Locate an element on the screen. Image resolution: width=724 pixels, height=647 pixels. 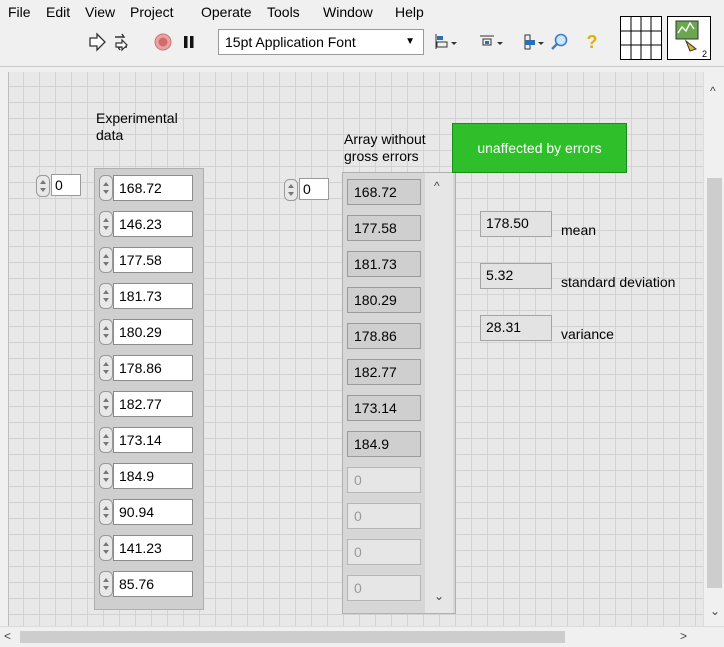
menu-window: Window is located at coordinates (348, 12).